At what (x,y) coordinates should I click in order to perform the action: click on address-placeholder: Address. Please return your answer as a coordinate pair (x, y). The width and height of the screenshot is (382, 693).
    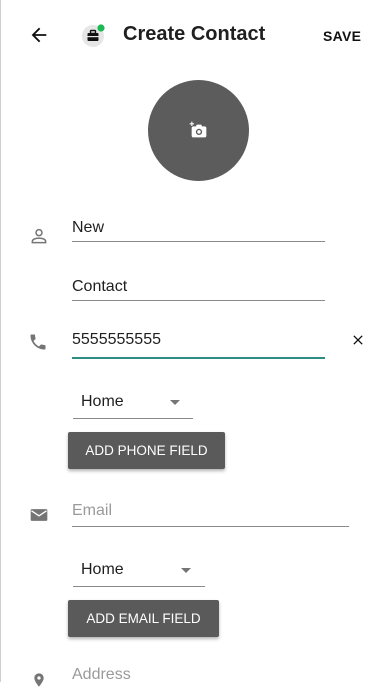
    Looking at the image, I should click on (101, 674).